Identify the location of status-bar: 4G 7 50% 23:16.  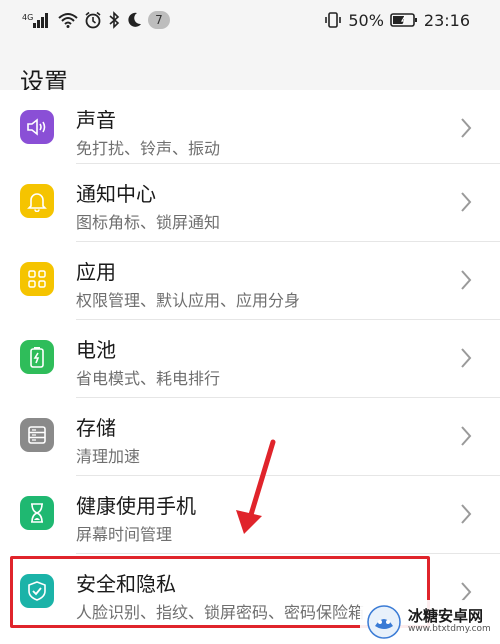
(250, 20).